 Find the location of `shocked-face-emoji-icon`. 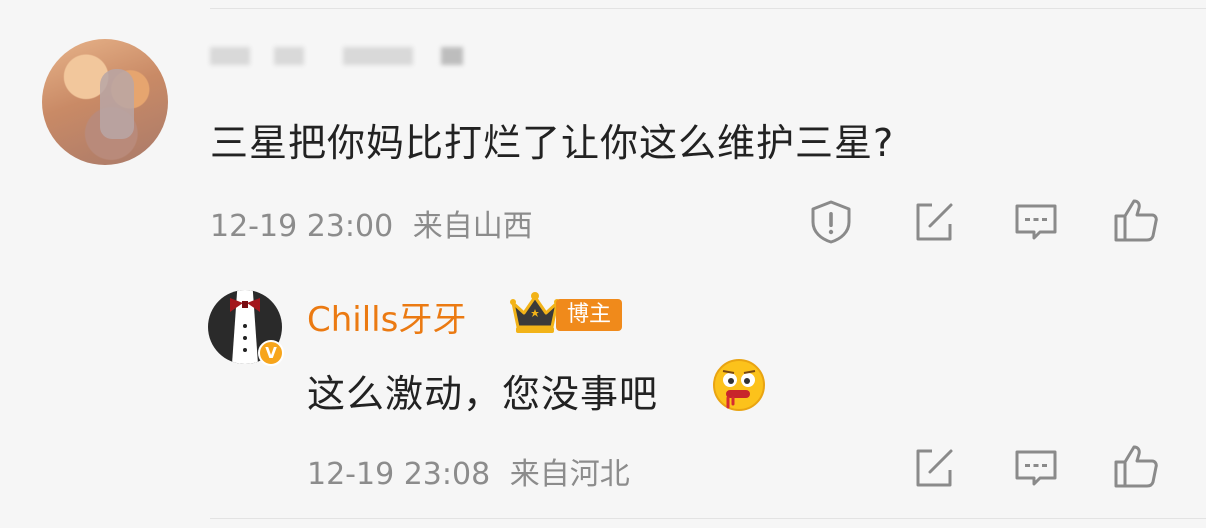

shocked-face-emoji-icon is located at coordinates (739, 385).